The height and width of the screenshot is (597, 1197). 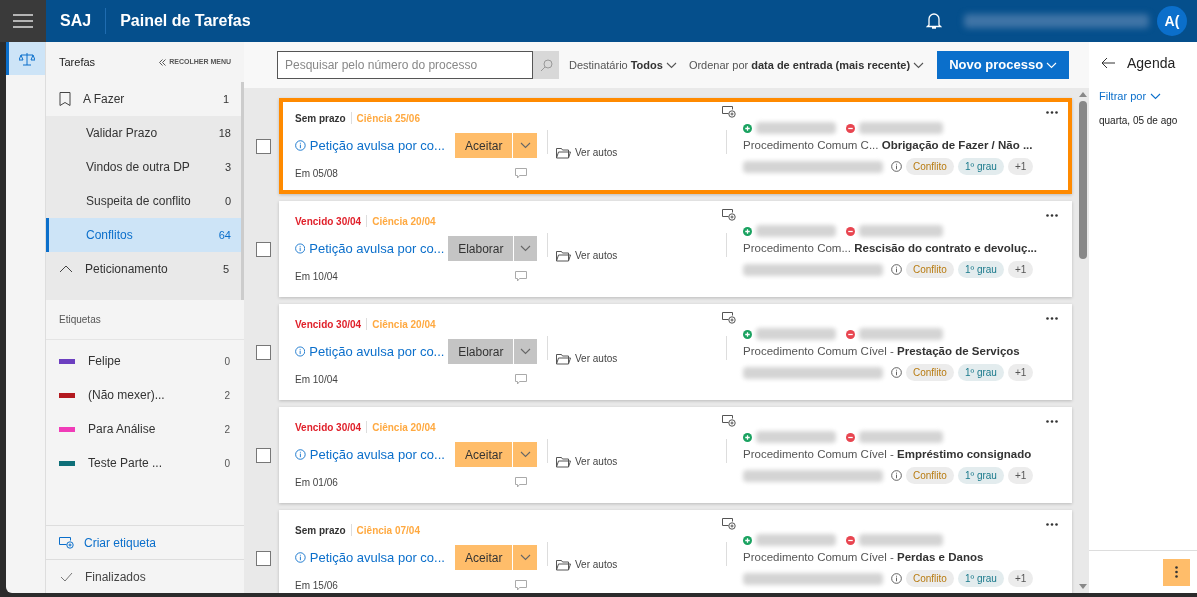 I want to click on filter-dropdown: Filtrar por, so click(x=1130, y=96).